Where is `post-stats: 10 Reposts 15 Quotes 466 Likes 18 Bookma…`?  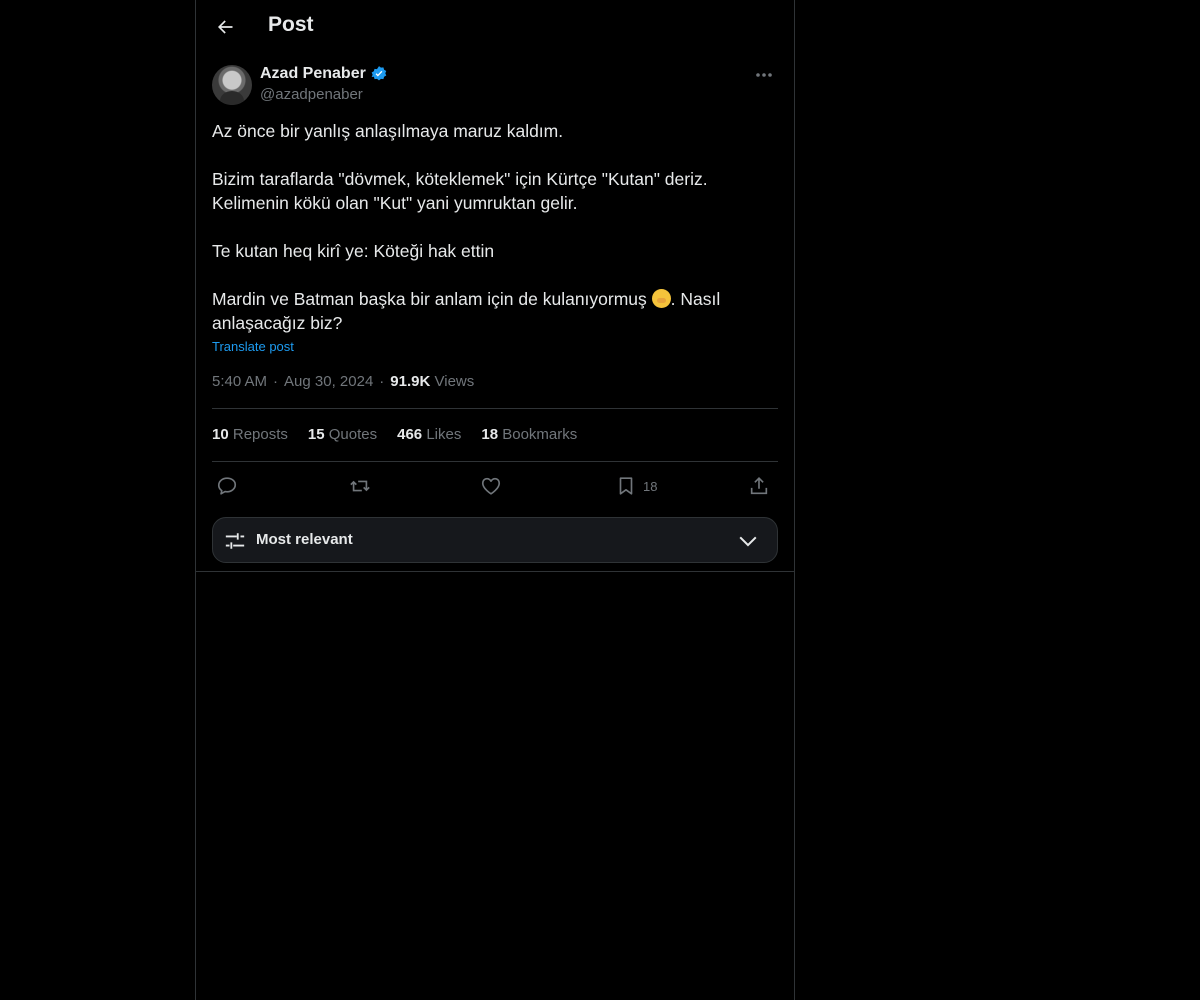
post-stats: 10 Reposts 15 Quotes 466 Likes 18 Bookma… is located at coordinates (404, 434).